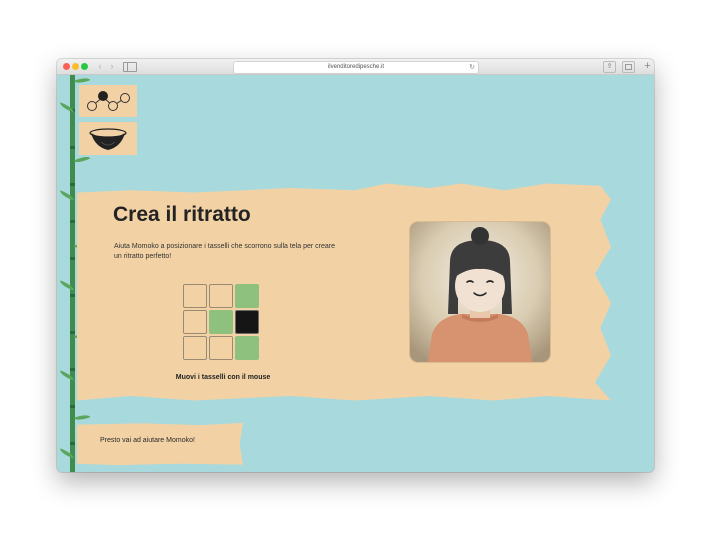 Image resolution: width=714 pixels, height=536 pixels. I want to click on address-bar: ilvenditoredipesche.it ↻, so click(356, 67).